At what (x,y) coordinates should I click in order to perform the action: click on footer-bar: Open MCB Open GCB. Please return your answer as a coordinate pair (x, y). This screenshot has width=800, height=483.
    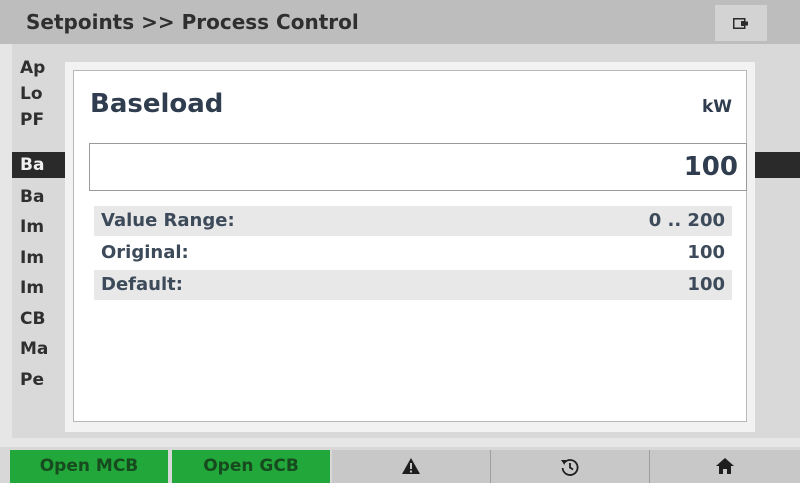
    Looking at the image, I should click on (400, 460).